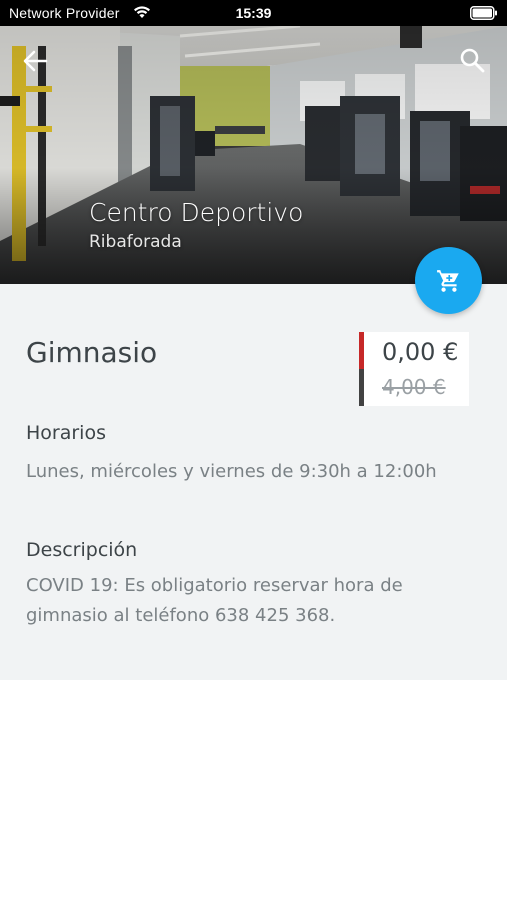  Describe the element at coordinates (483, 13) in the screenshot. I see `battery-icon` at that location.